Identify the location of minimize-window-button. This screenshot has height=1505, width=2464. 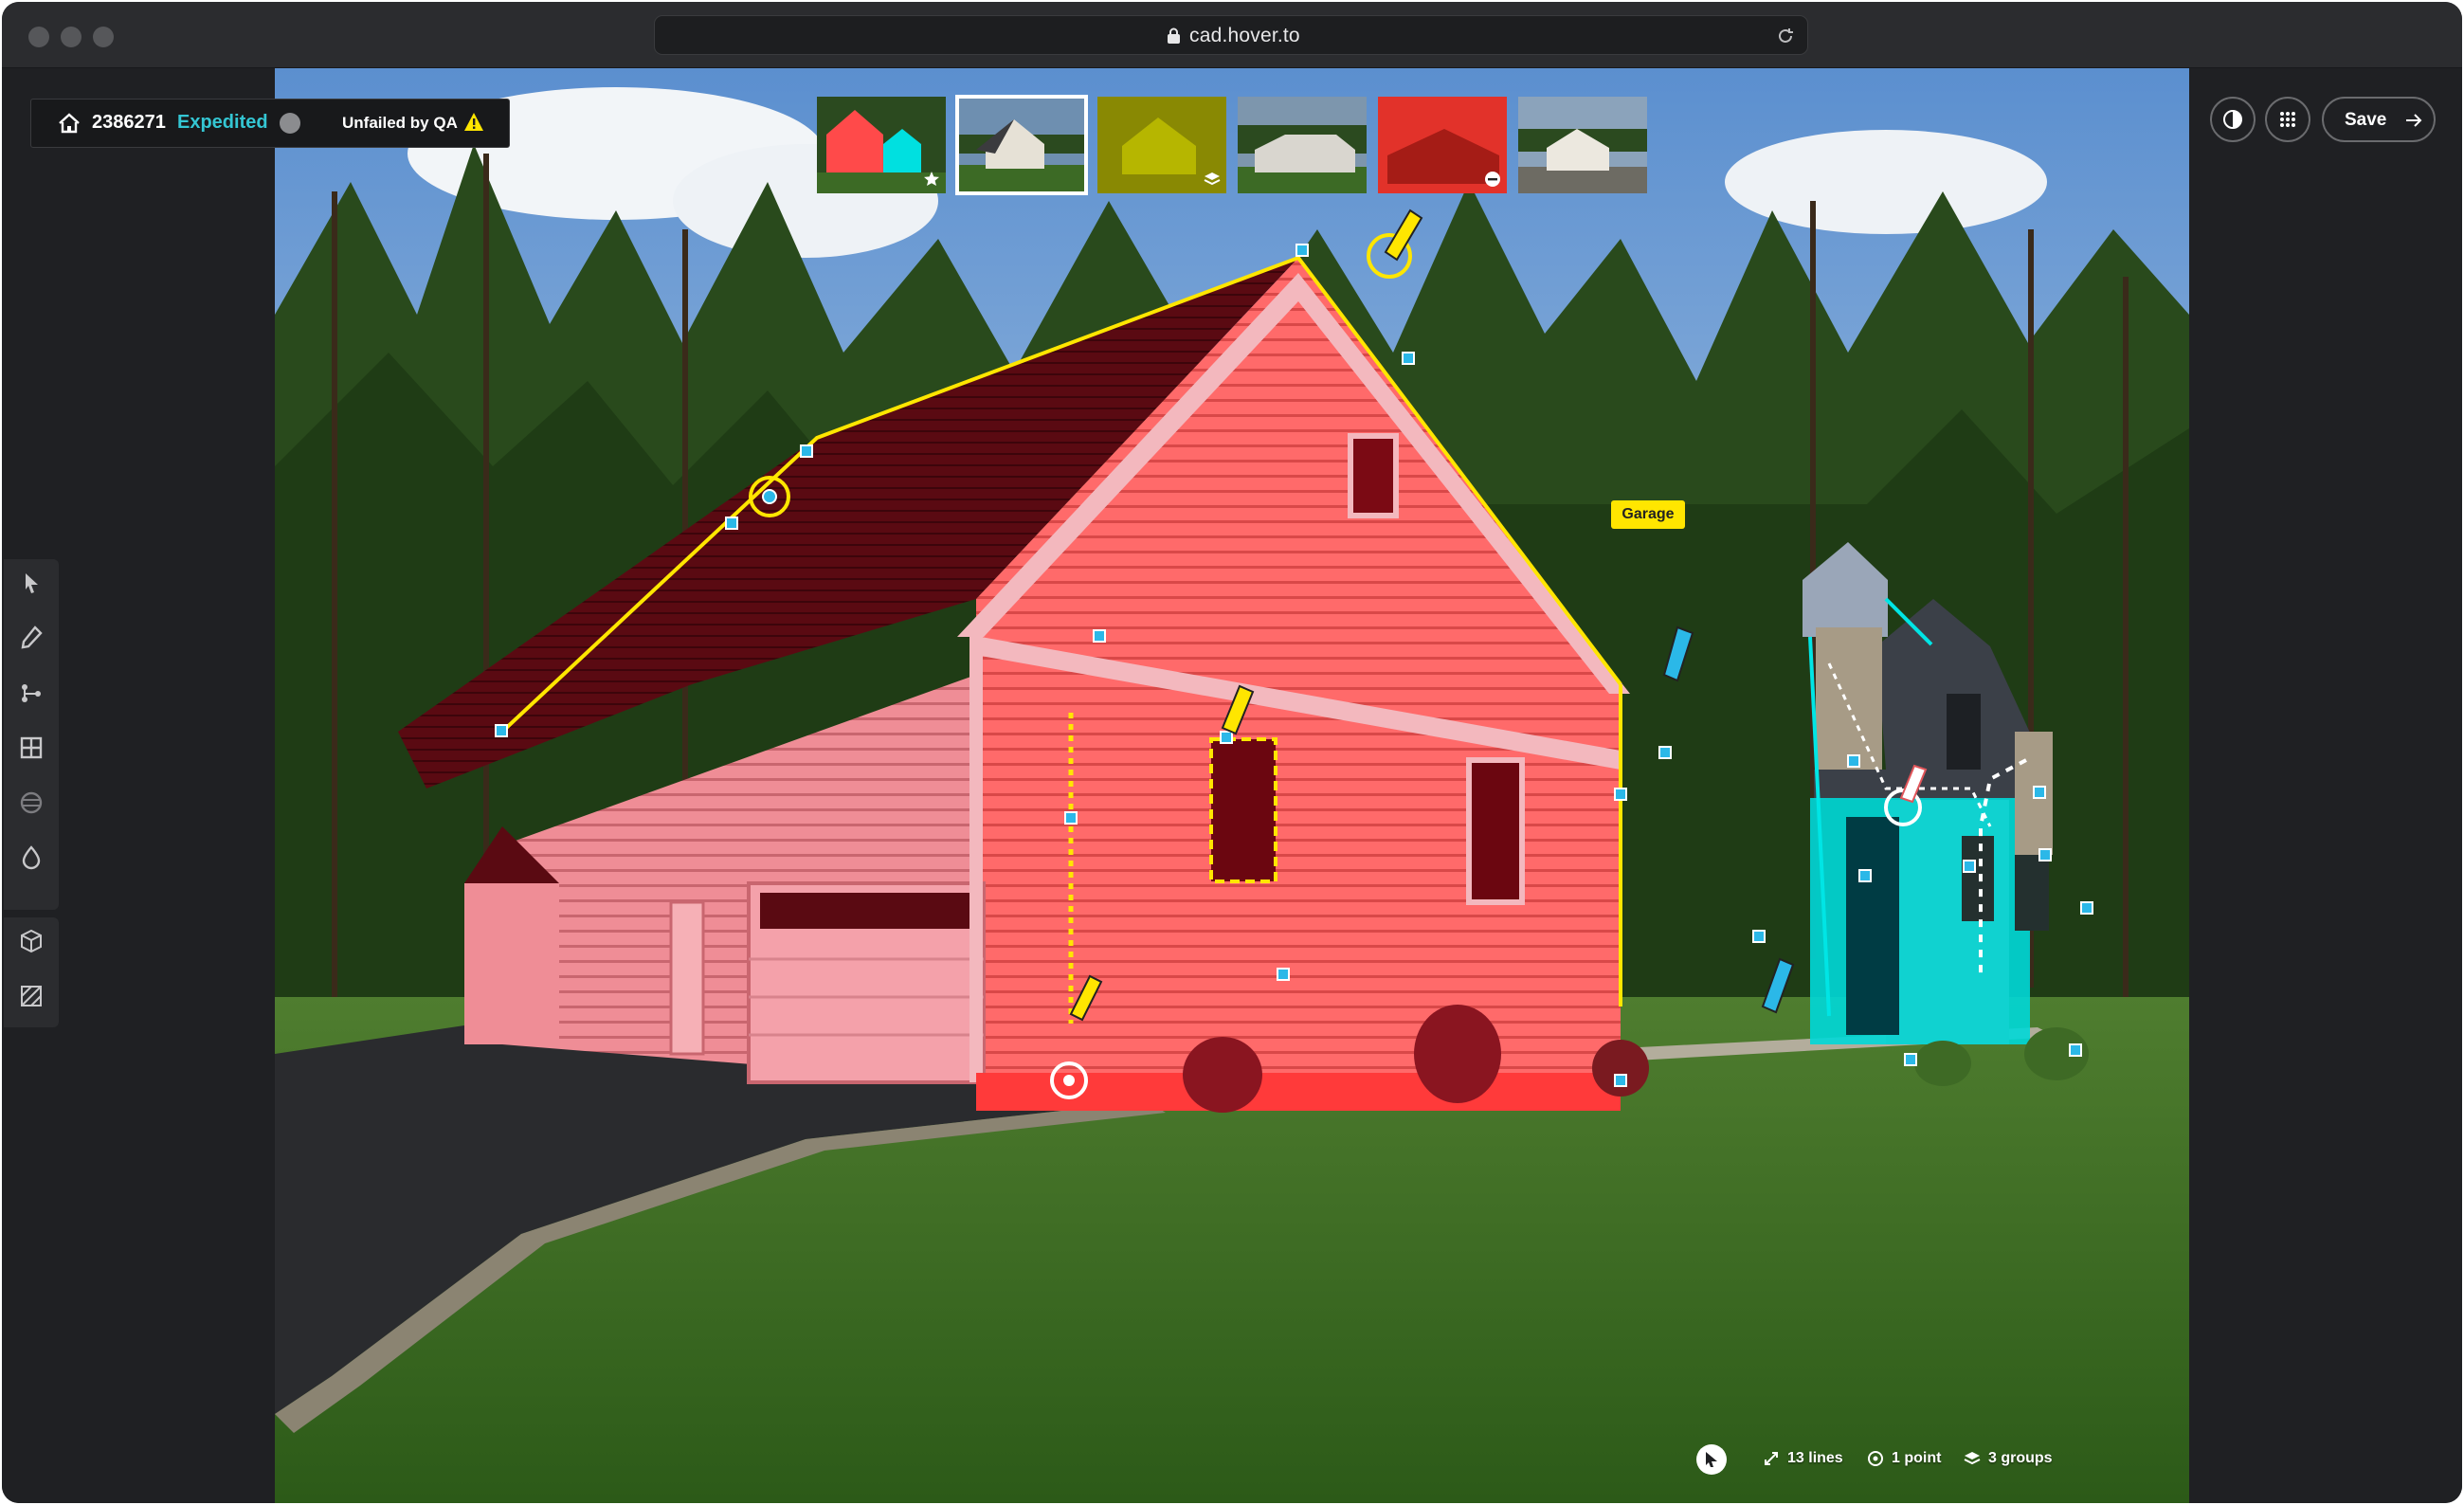
(71, 37).